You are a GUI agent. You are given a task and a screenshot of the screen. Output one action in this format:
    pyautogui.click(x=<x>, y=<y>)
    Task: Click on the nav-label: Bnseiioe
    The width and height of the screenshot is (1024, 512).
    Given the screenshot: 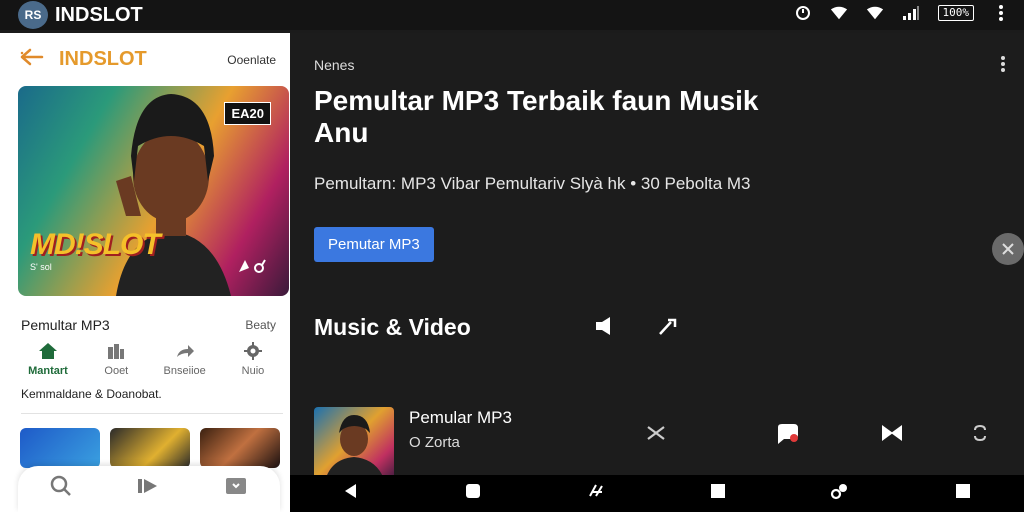 What is the action you would take?
    pyautogui.click(x=184, y=371)
    